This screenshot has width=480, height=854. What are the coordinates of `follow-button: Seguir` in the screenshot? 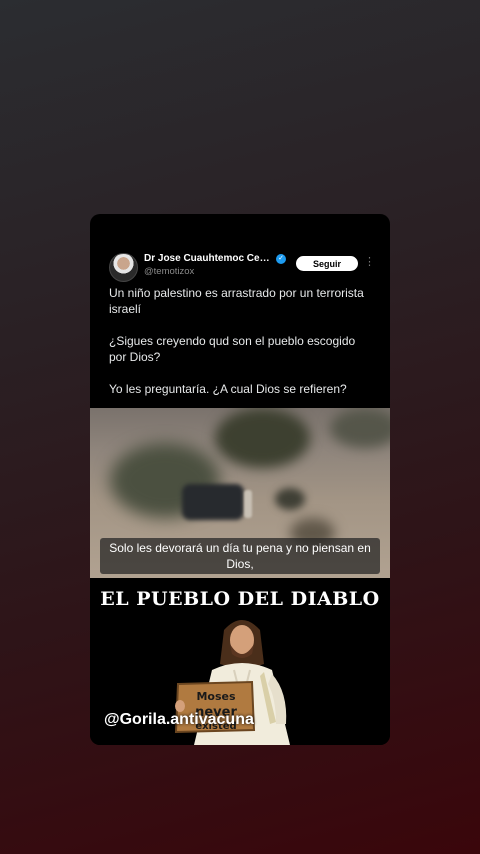 It's located at (327, 263).